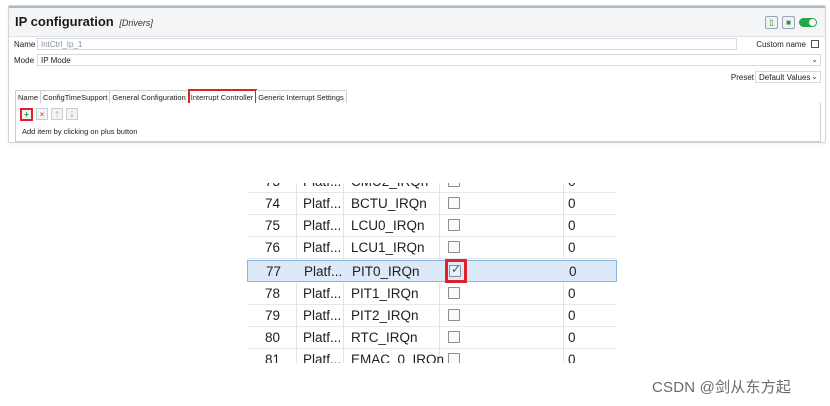  Describe the element at coordinates (815, 44) in the screenshot. I see `custom-name-checkbox` at that location.